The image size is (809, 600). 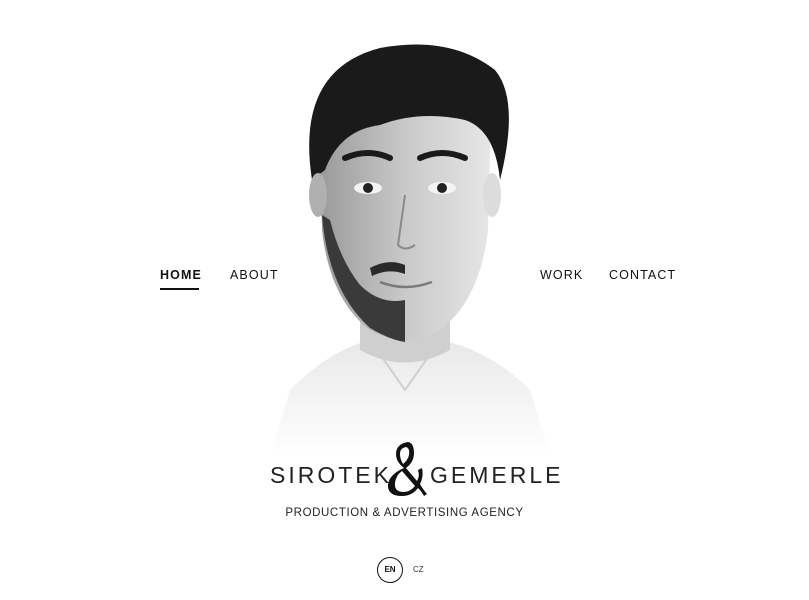 I want to click on nav-active-underline, so click(x=179, y=289).